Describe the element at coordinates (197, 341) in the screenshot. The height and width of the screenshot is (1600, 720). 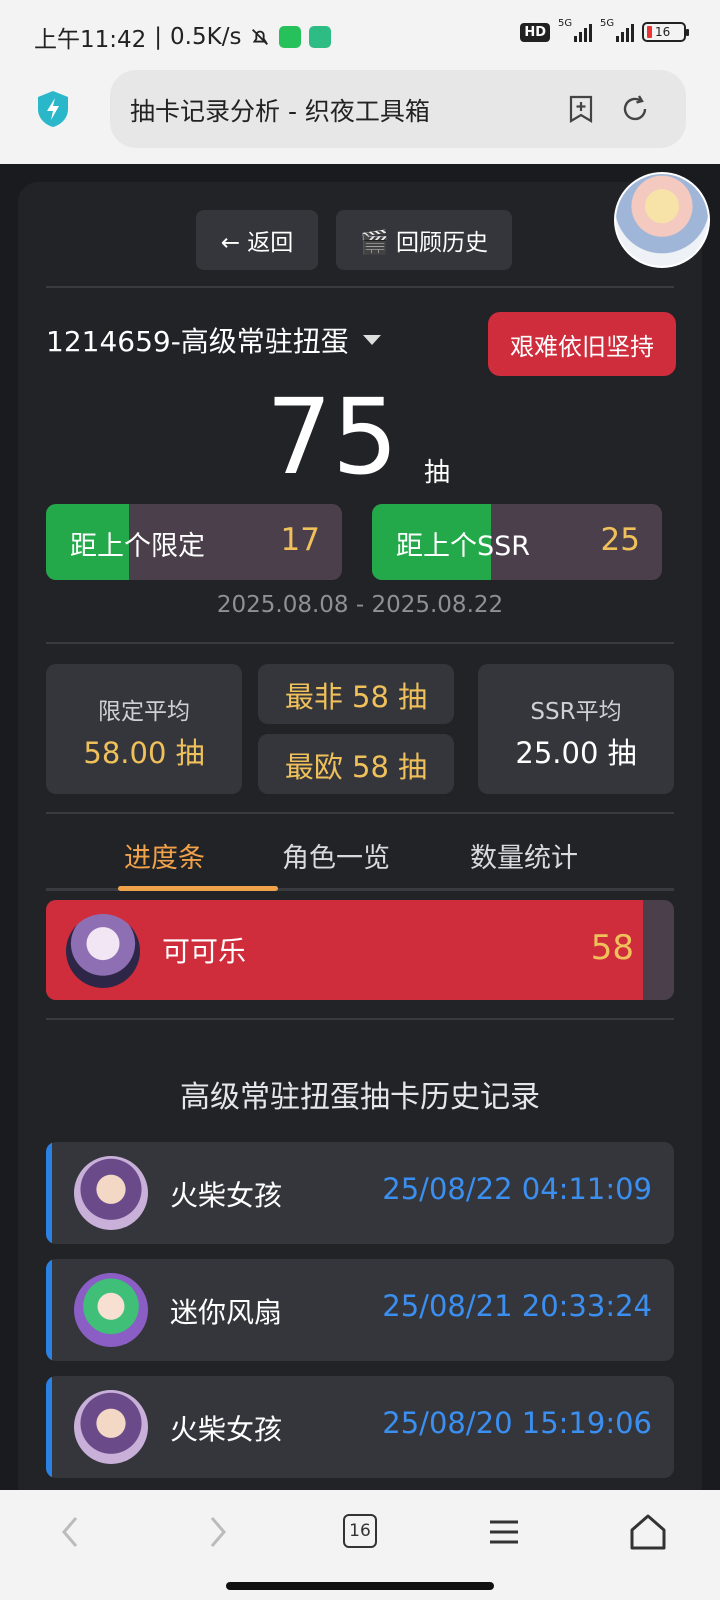
I see `pool-title: 1214659-高级常驻扭蛋` at that location.